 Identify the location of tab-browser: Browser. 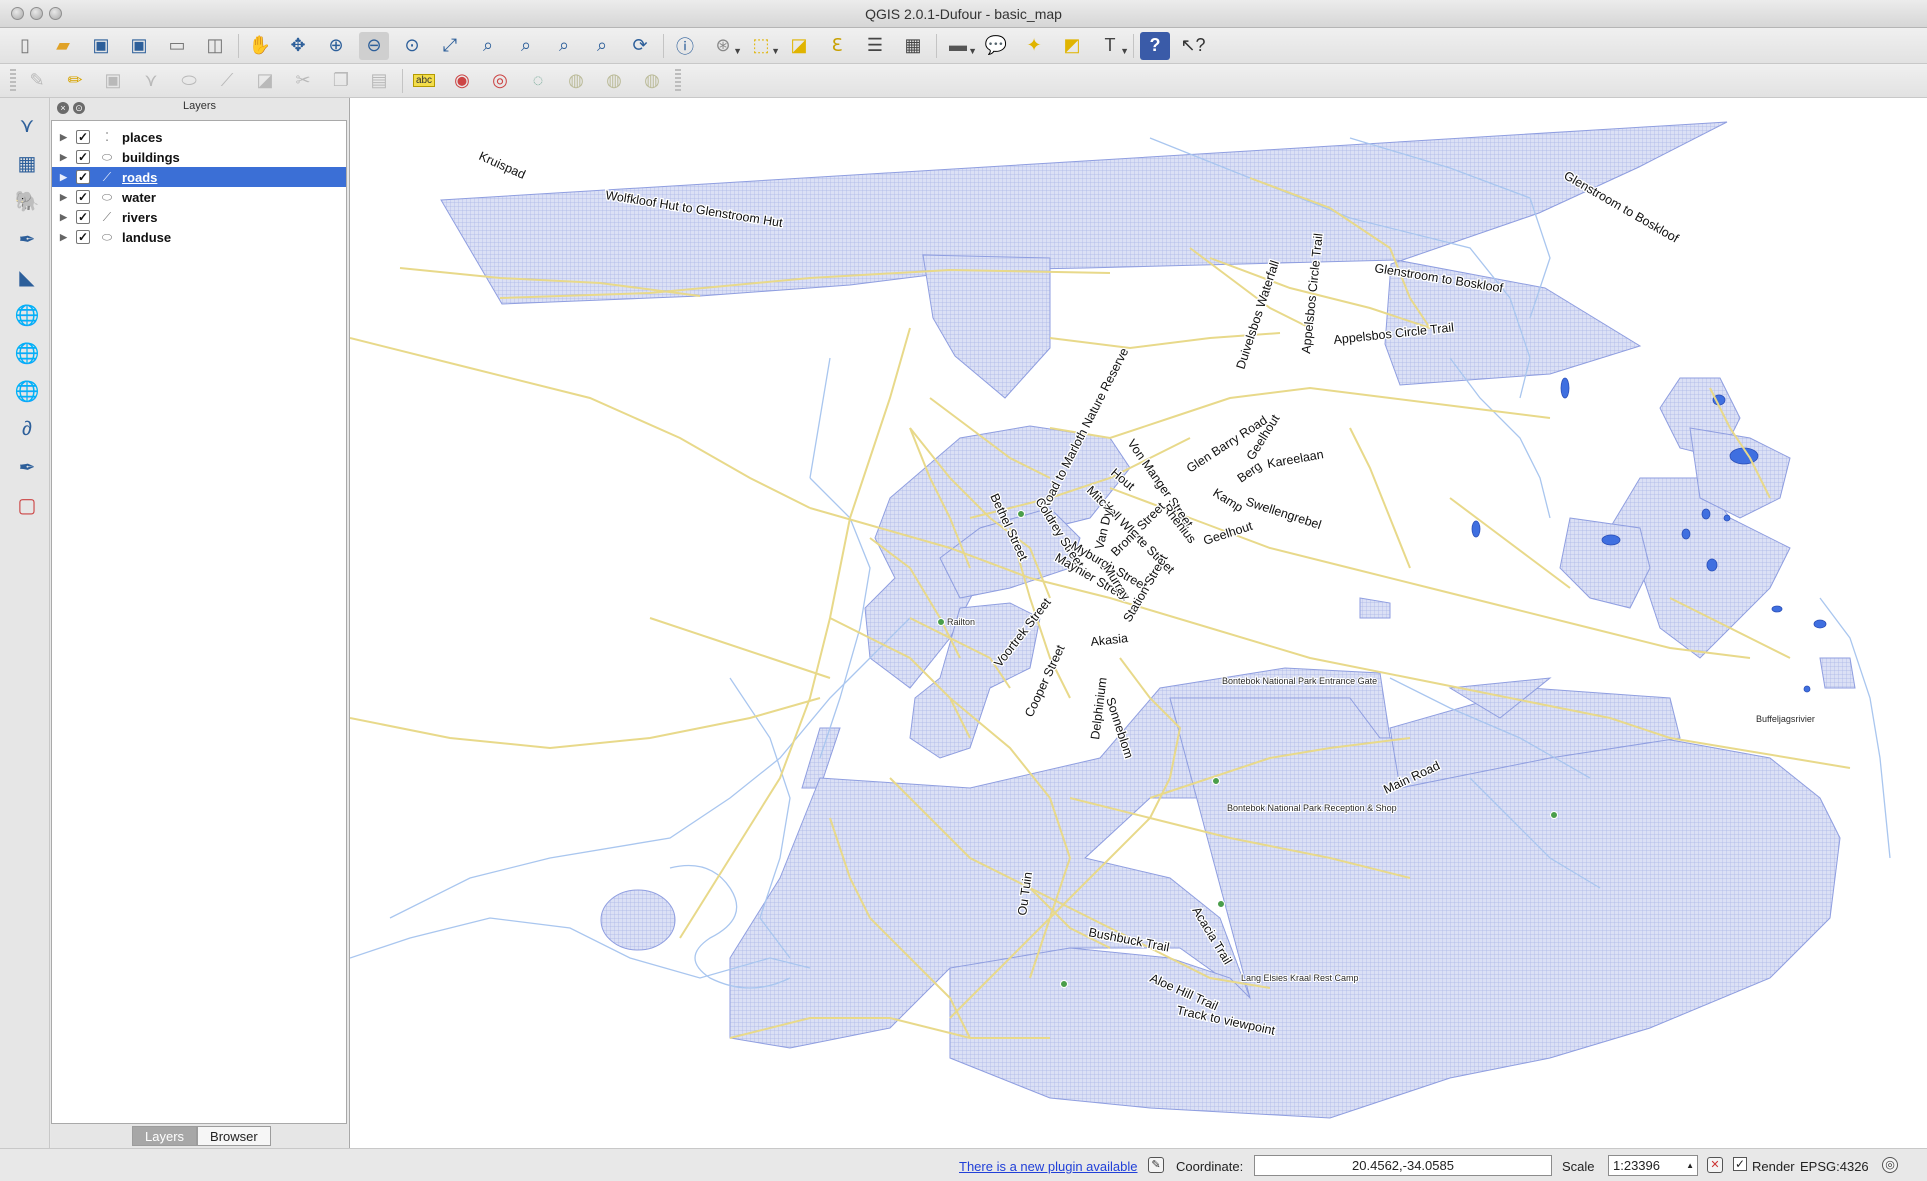
(234, 1136).